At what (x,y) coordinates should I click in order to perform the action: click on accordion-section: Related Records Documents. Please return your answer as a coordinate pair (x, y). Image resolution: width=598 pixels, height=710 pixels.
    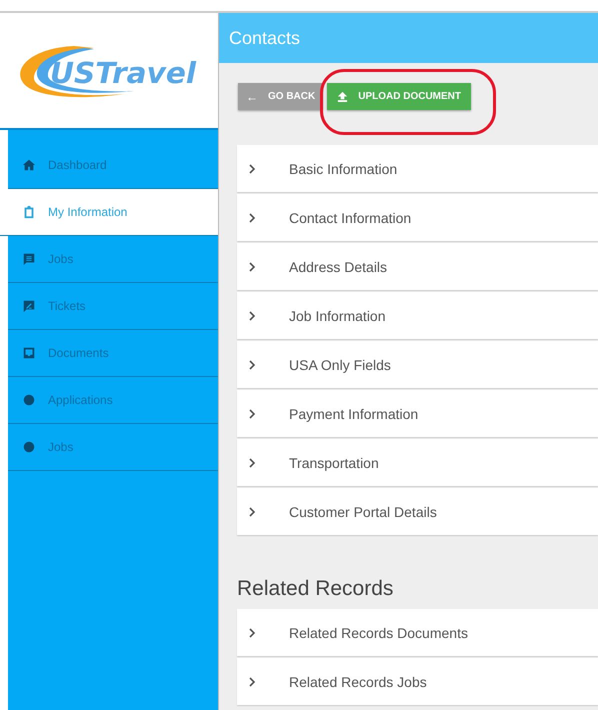
    Looking at the image, I should click on (417, 632).